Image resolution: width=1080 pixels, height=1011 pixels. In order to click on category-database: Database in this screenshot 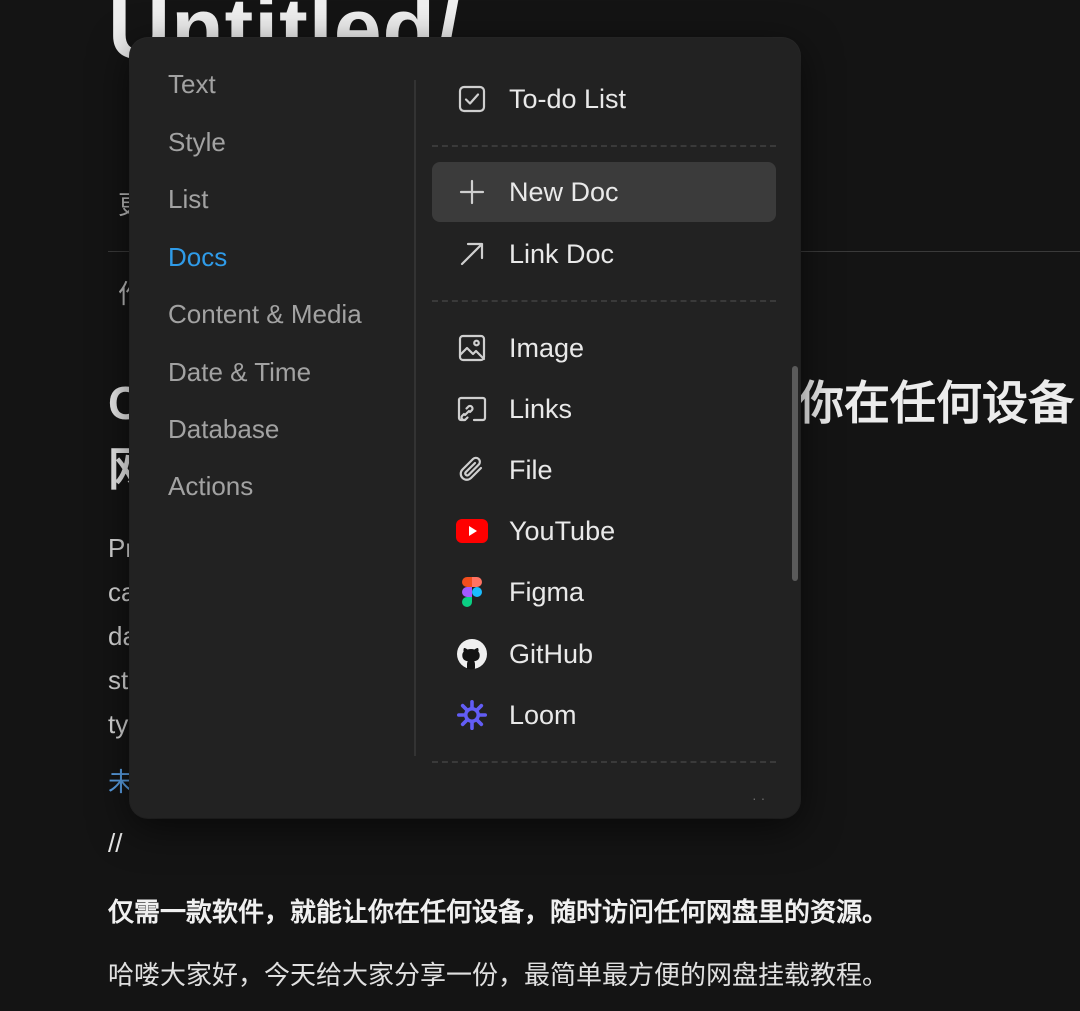, I will do `click(223, 429)`.